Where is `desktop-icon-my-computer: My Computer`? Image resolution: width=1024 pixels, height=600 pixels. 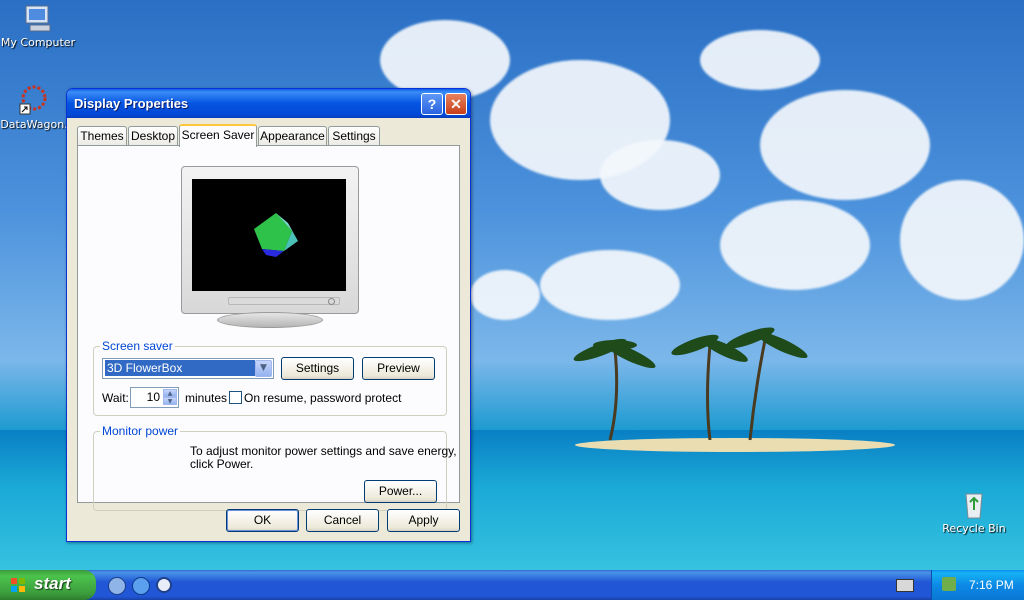
desktop-icon-my-computer: My Computer is located at coordinates (39, 25).